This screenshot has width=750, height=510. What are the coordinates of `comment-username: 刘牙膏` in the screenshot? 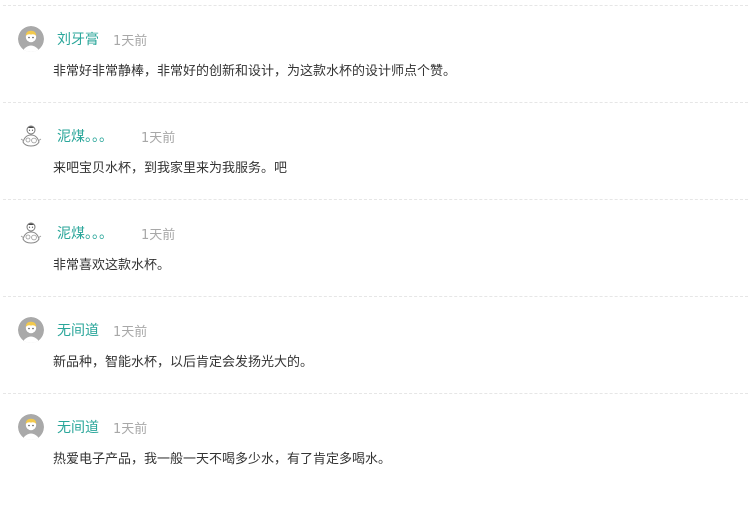 It's located at (78, 39).